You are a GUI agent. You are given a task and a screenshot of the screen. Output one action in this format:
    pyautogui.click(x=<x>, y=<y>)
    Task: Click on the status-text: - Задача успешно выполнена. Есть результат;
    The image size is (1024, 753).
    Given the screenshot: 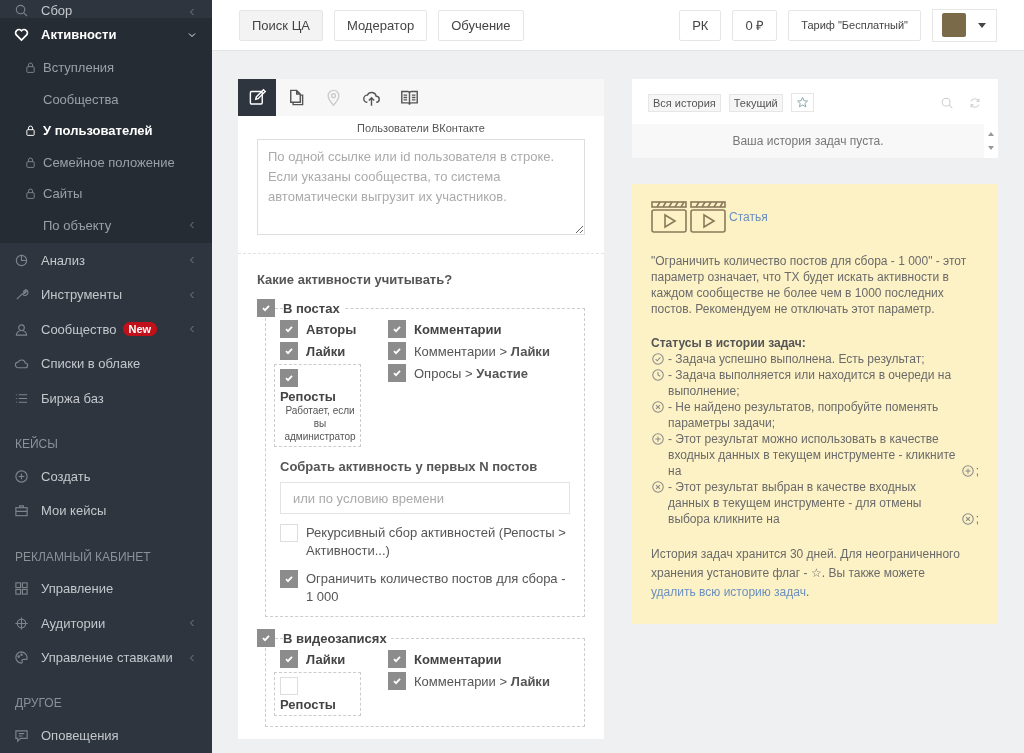 What is the action you would take?
    pyautogui.click(x=796, y=359)
    